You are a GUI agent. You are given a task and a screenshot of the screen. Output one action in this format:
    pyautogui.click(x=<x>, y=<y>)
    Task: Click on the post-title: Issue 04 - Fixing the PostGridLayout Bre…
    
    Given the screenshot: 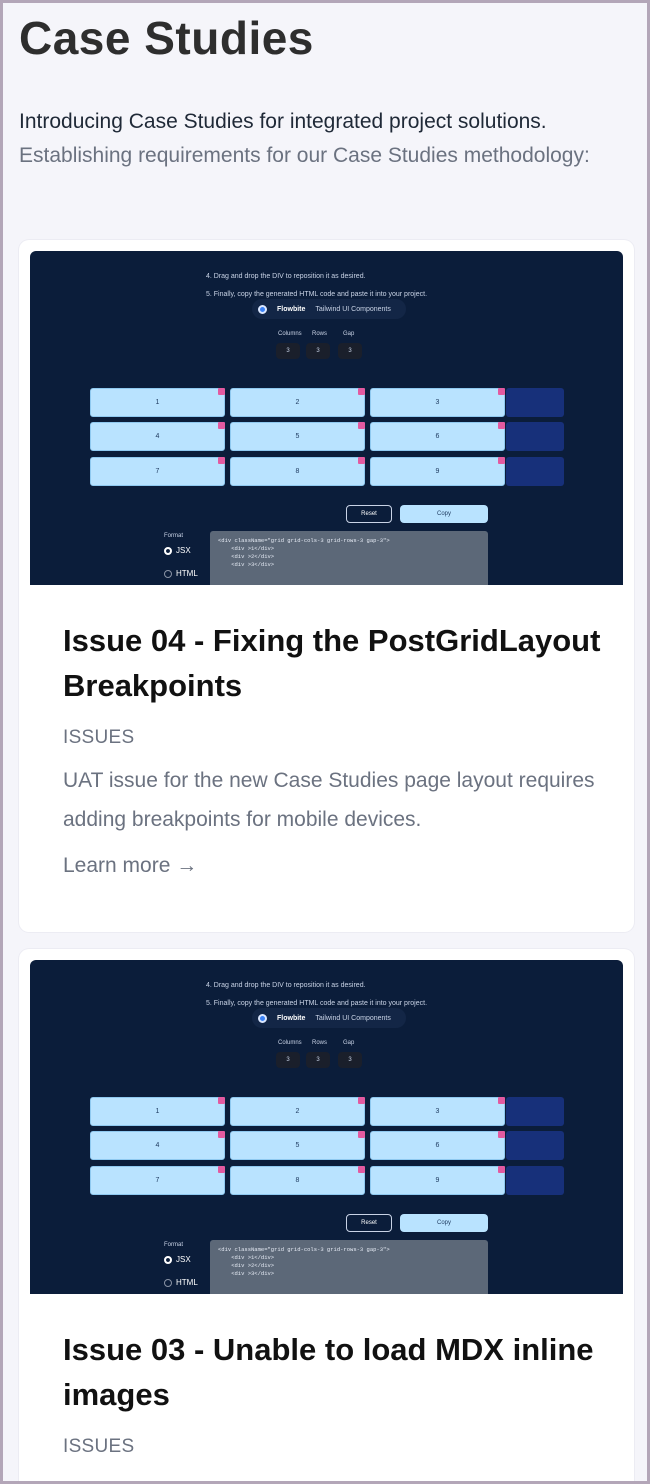 What is the action you would take?
    pyautogui.click(x=333, y=663)
    